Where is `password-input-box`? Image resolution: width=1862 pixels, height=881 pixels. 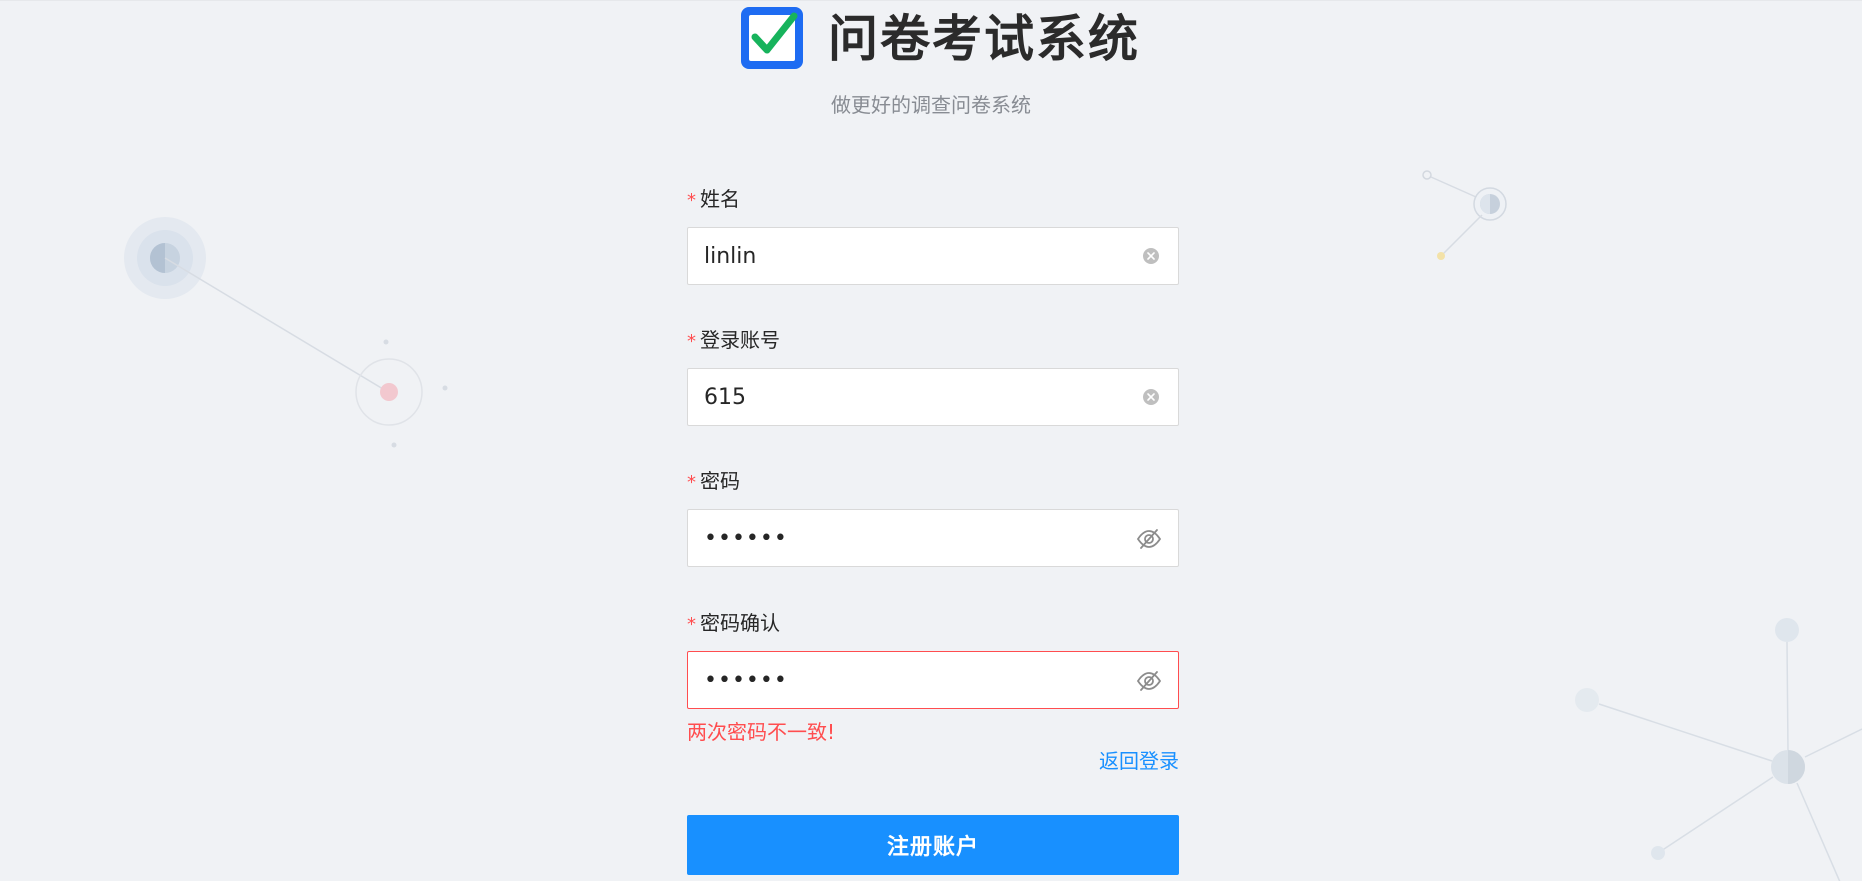
password-input-box is located at coordinates (933, 538).